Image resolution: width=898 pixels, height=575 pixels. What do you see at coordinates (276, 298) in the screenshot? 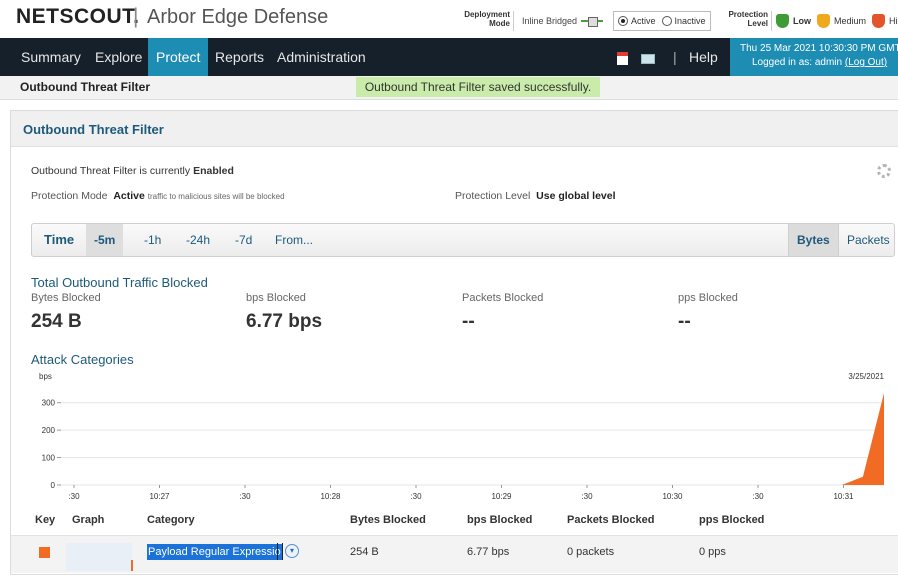
I see `bps-blocked-label: bps Blocked` at bounding box center [276, 298].